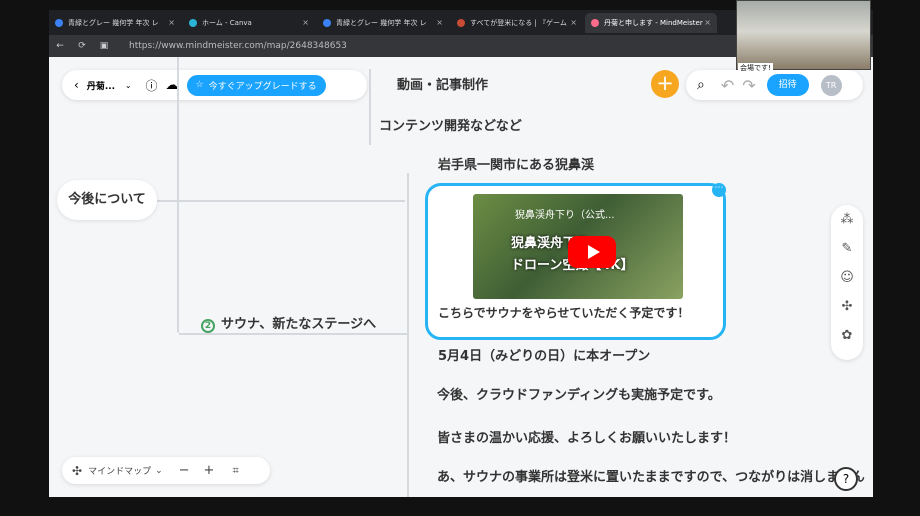 The width and height of the screenshot is (920, 516). I want to click on video-caption: こちらでサウナをやらせていただく予定です！, so click(563, 312).